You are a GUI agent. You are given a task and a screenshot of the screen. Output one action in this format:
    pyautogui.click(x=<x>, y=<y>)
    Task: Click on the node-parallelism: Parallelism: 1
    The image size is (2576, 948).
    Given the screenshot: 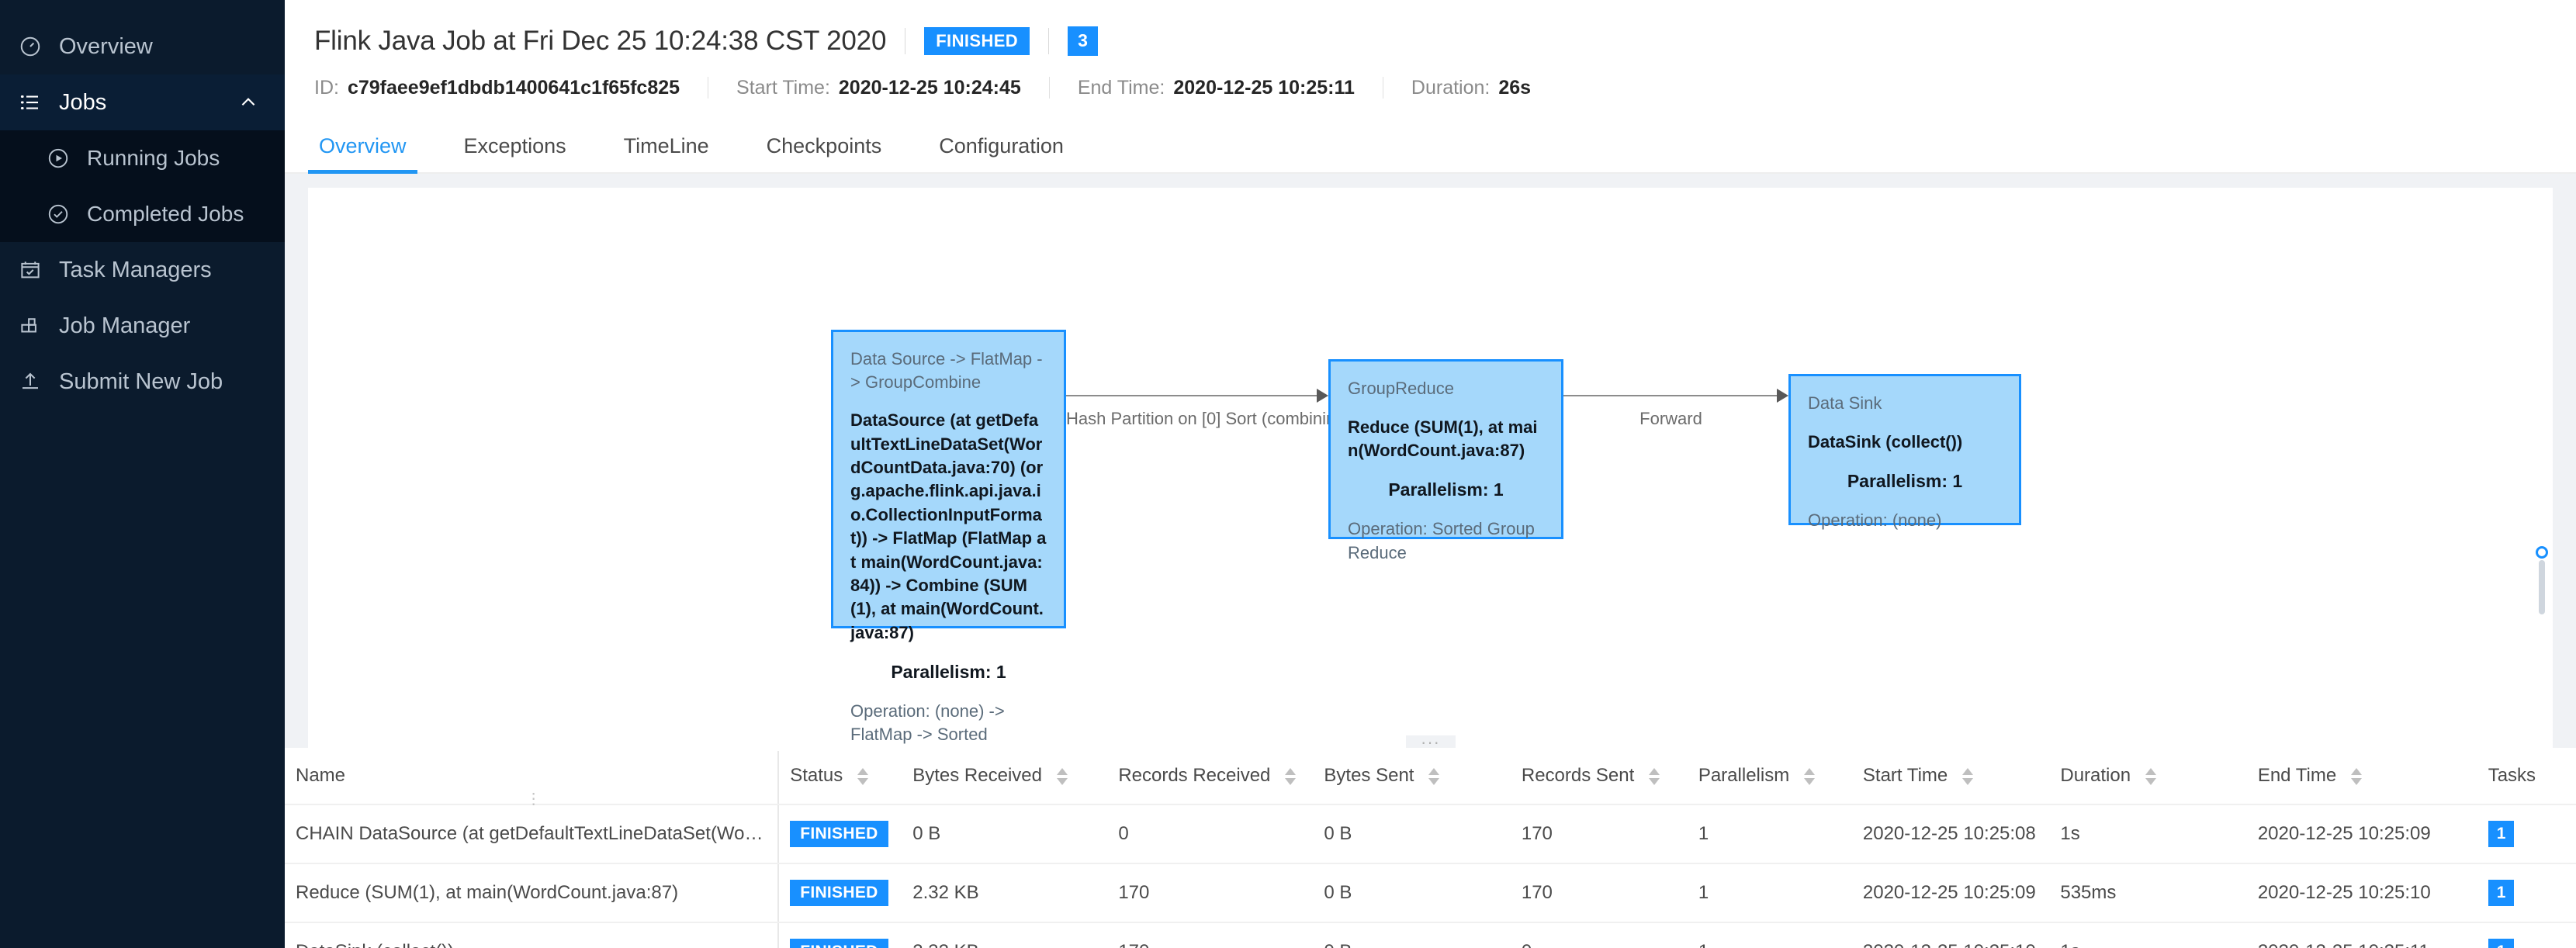 What is the action you would take?
    pyautogui.click(x=1905, y=481)
    